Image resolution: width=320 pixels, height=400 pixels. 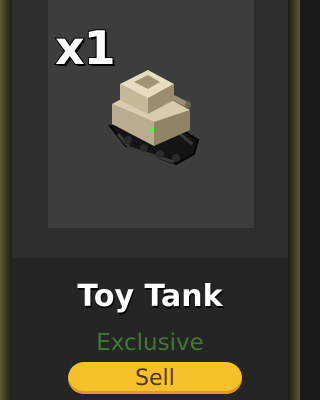 I want to click on sell-button-label: Sell, so click(x=155, y=378).